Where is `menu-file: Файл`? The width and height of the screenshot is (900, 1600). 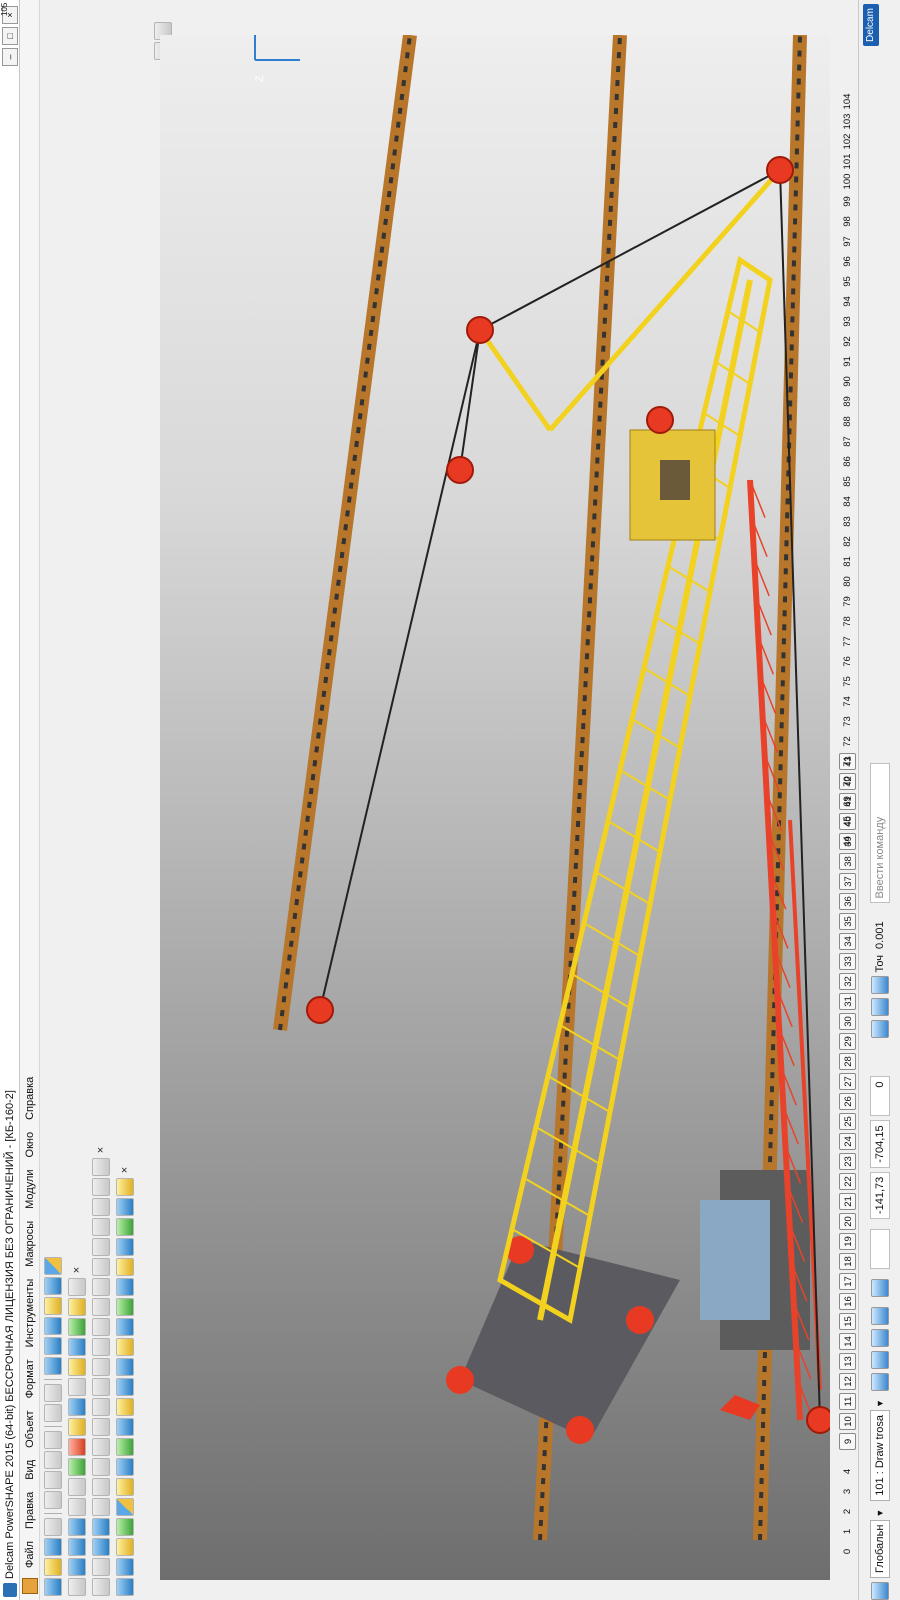
menu-file: Файл is located at coordinates (30, 1554).